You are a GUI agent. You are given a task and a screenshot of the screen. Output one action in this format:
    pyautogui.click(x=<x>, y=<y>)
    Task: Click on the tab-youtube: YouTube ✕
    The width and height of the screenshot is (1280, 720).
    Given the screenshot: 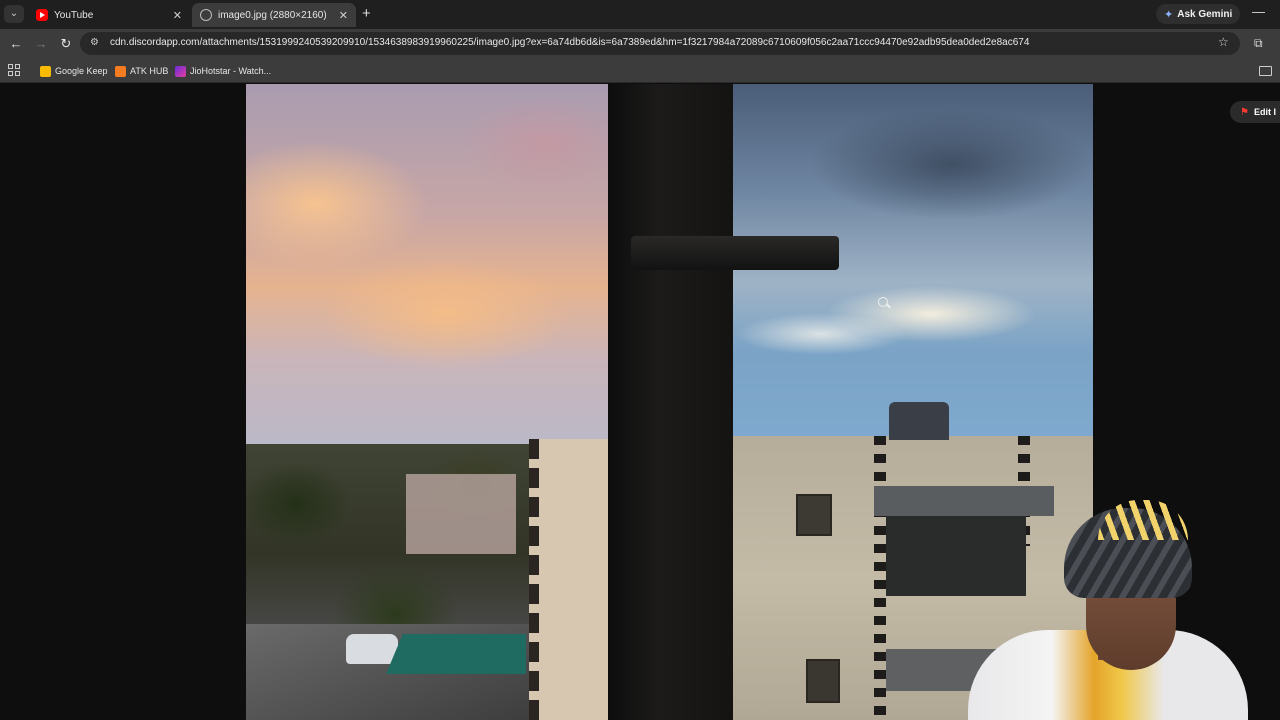 What is the action you would take?
    pyautogui.click(x=109, y=15)
    